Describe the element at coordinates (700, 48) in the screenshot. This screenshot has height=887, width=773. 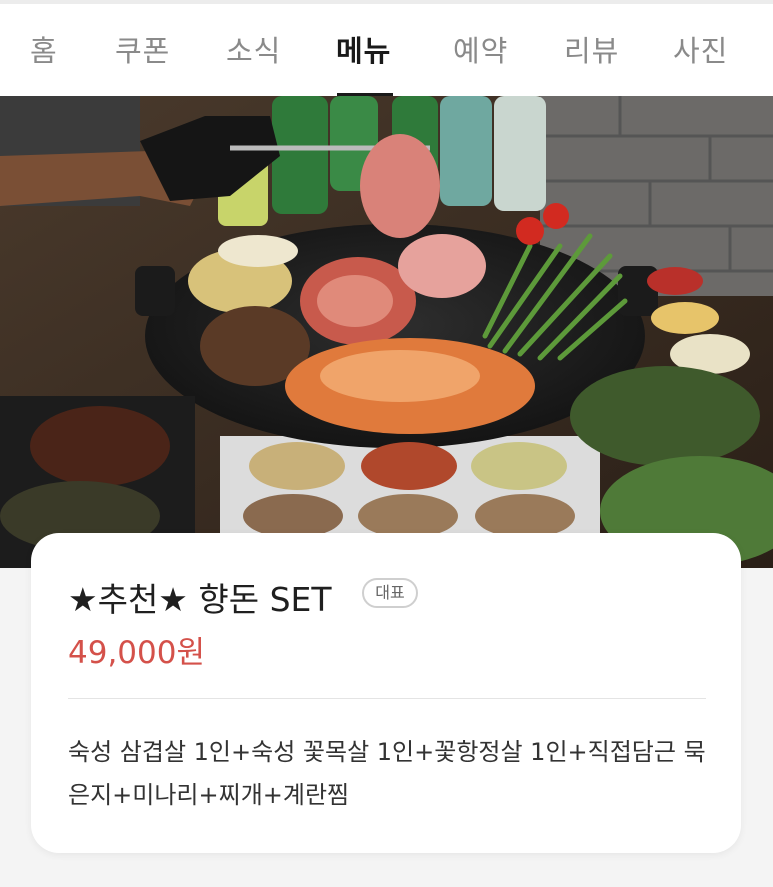
I see `tab-photos: 사진` at that location.